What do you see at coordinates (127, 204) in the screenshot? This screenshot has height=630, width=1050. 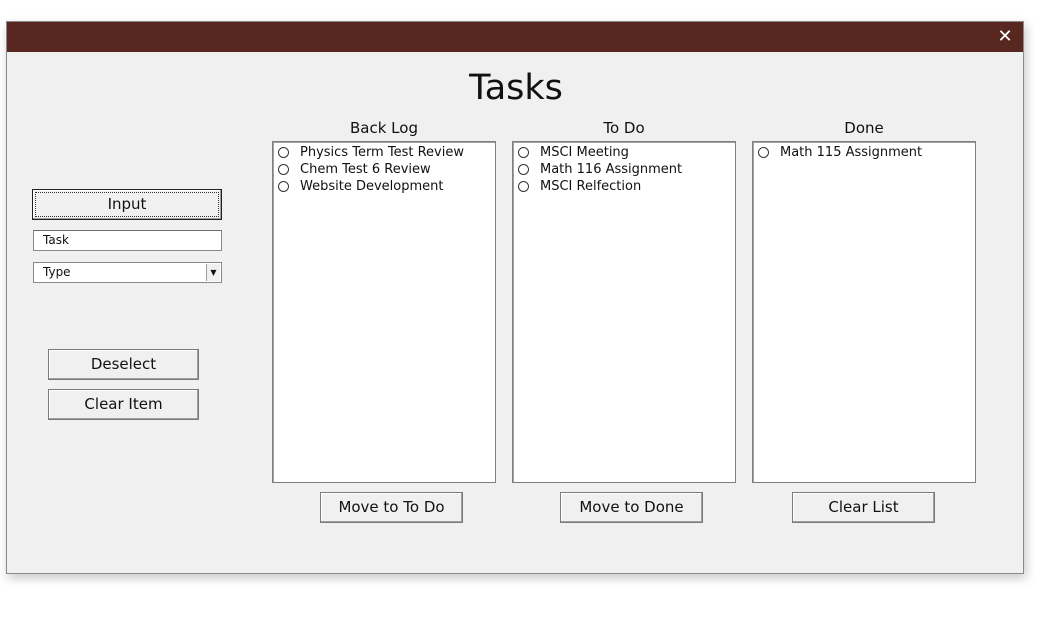 I see `input-button: Input` at bounding box center [127, 204].